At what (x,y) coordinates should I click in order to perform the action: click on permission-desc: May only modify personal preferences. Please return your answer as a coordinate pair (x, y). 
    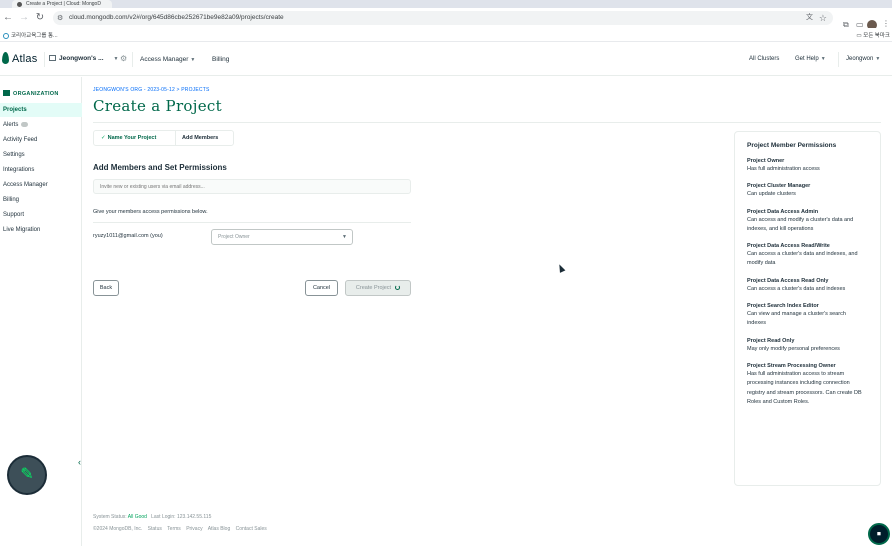
    Looking at the image, I should click on (793, 348).